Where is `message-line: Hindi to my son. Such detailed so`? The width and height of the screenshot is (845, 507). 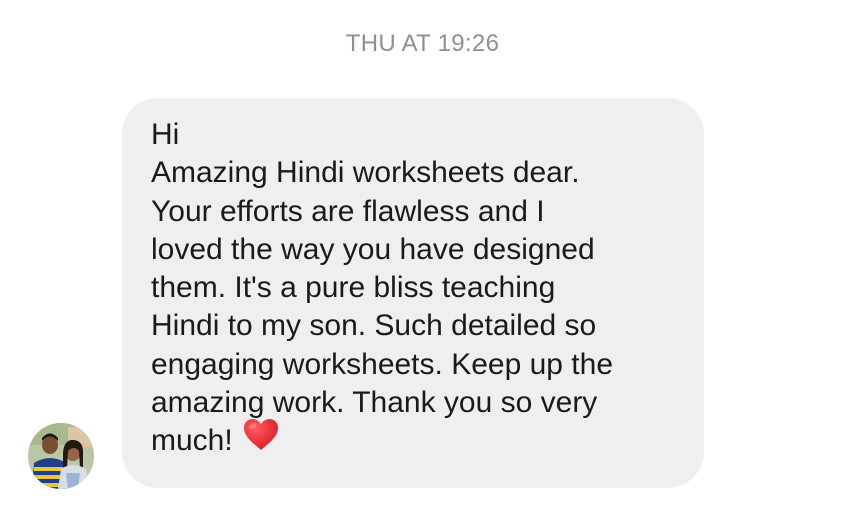
message-line: Hindi to my son. Such detailed so is located at coordinates (374, 326).